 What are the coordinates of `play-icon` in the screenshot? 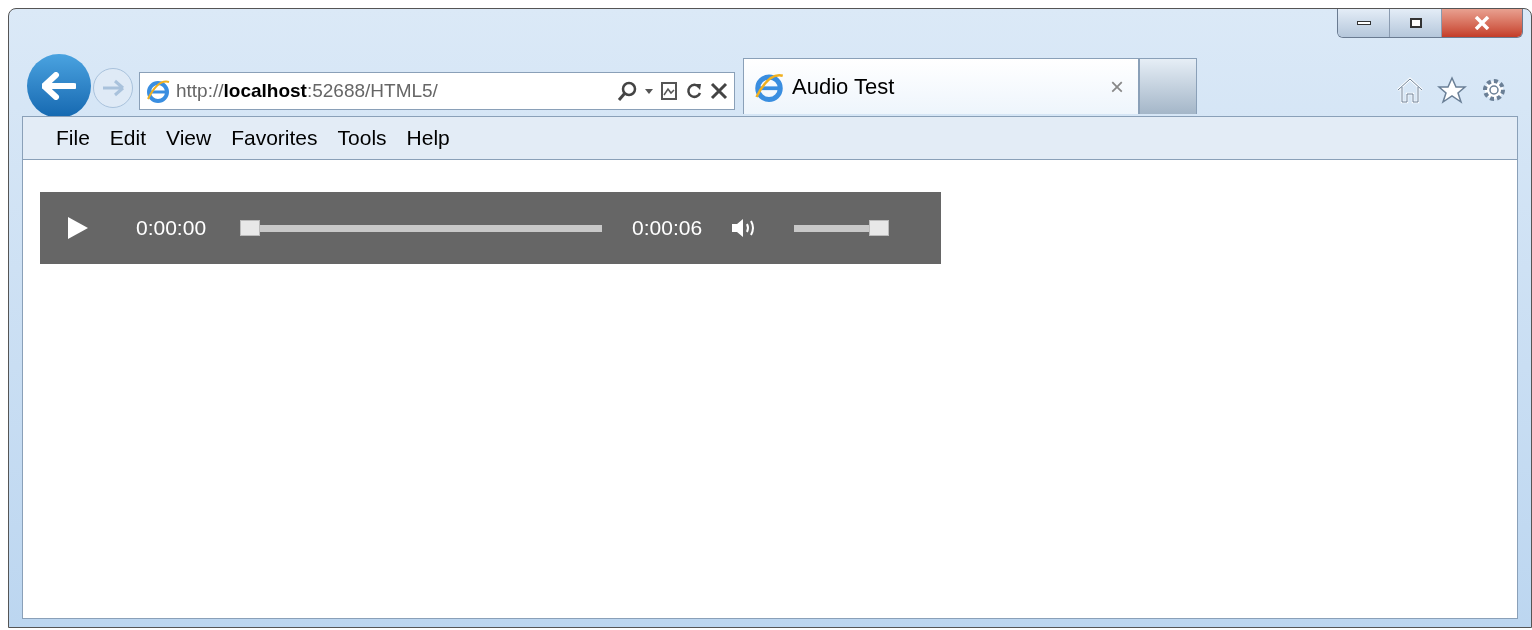 It's located at (77, 228).